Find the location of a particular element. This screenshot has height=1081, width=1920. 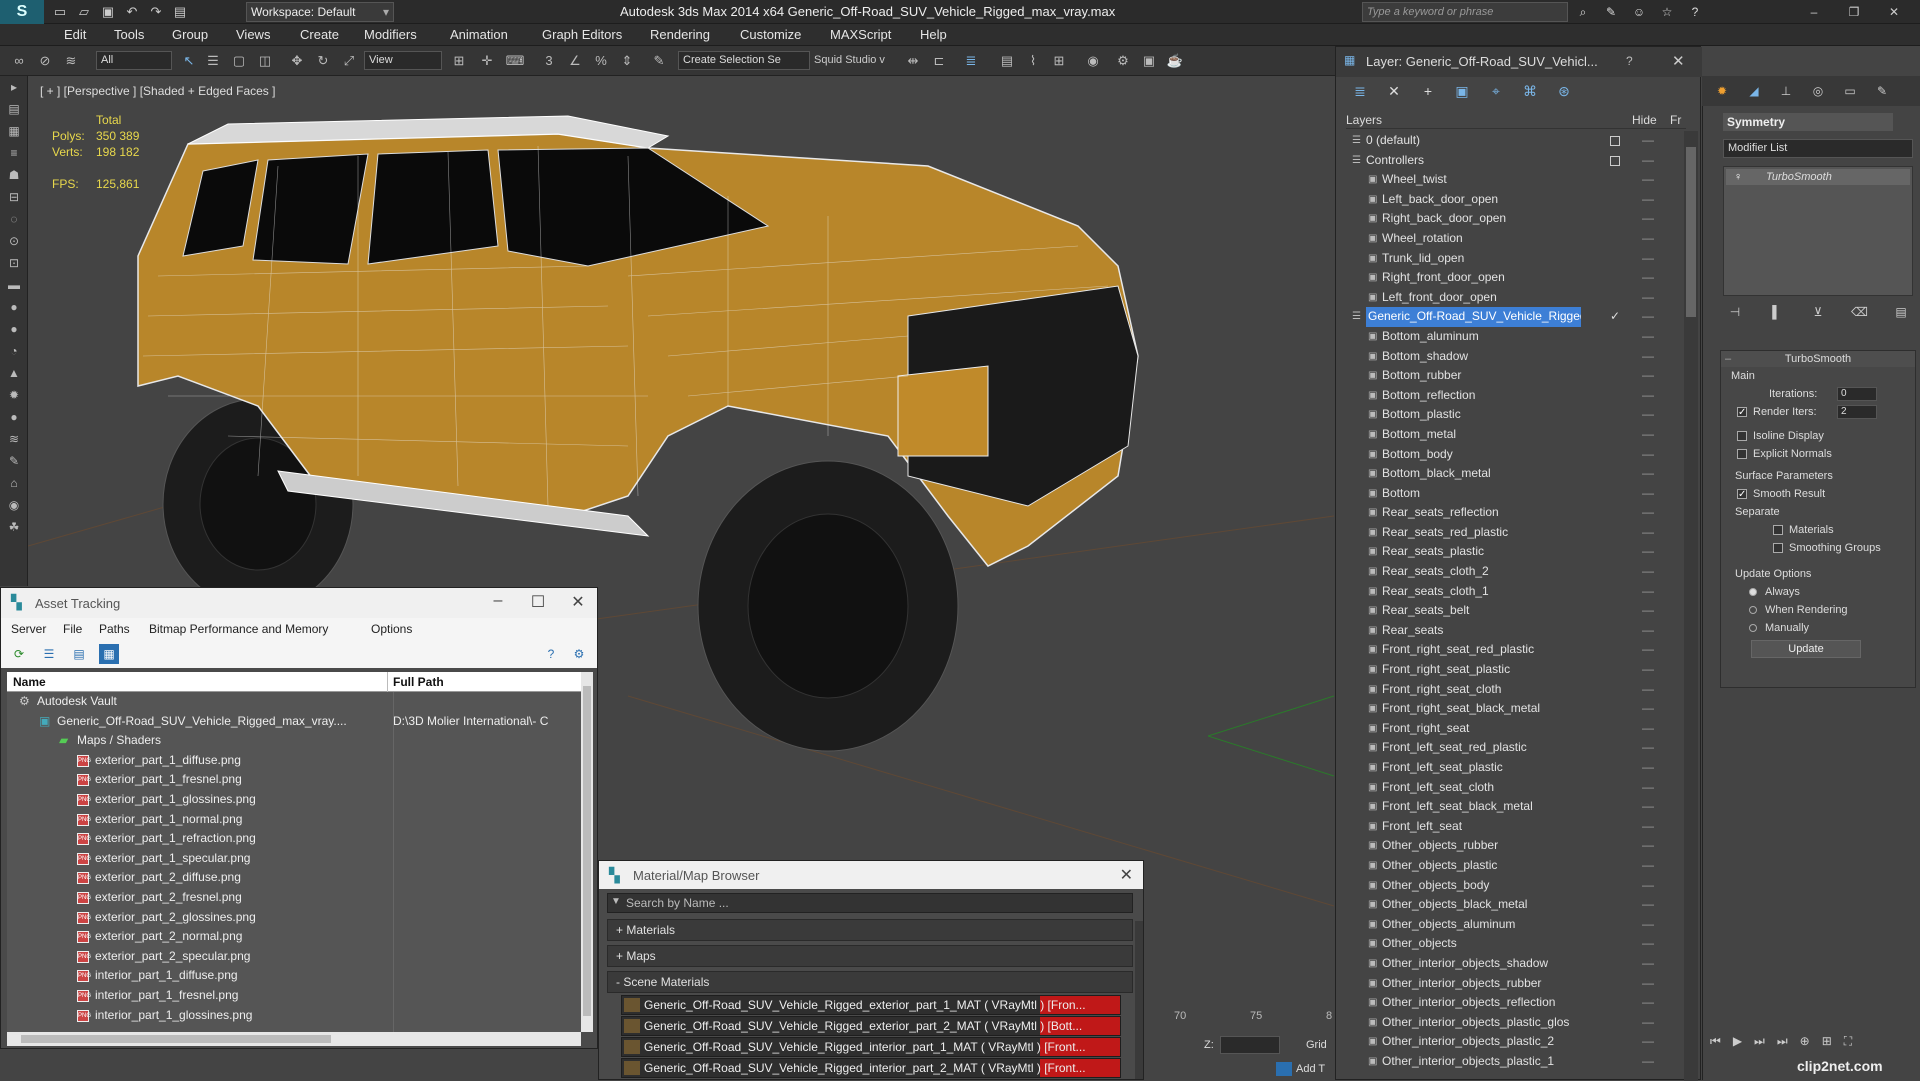

layer-manager-icon: ≣ is located at coordinates (971, 61).